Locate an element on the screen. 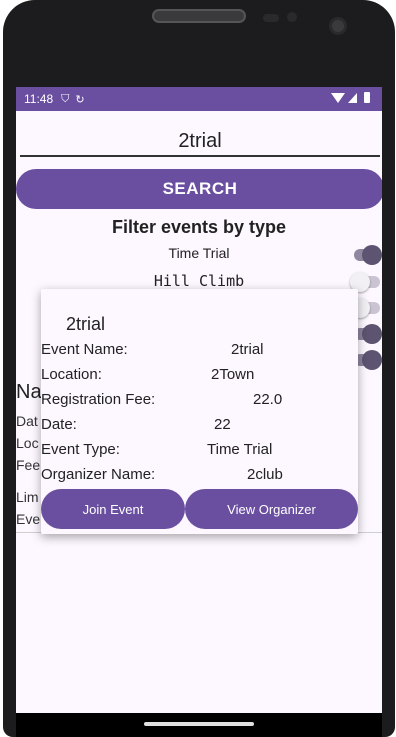  filter-title: Filter events by type is located at coordinates (199, 227).